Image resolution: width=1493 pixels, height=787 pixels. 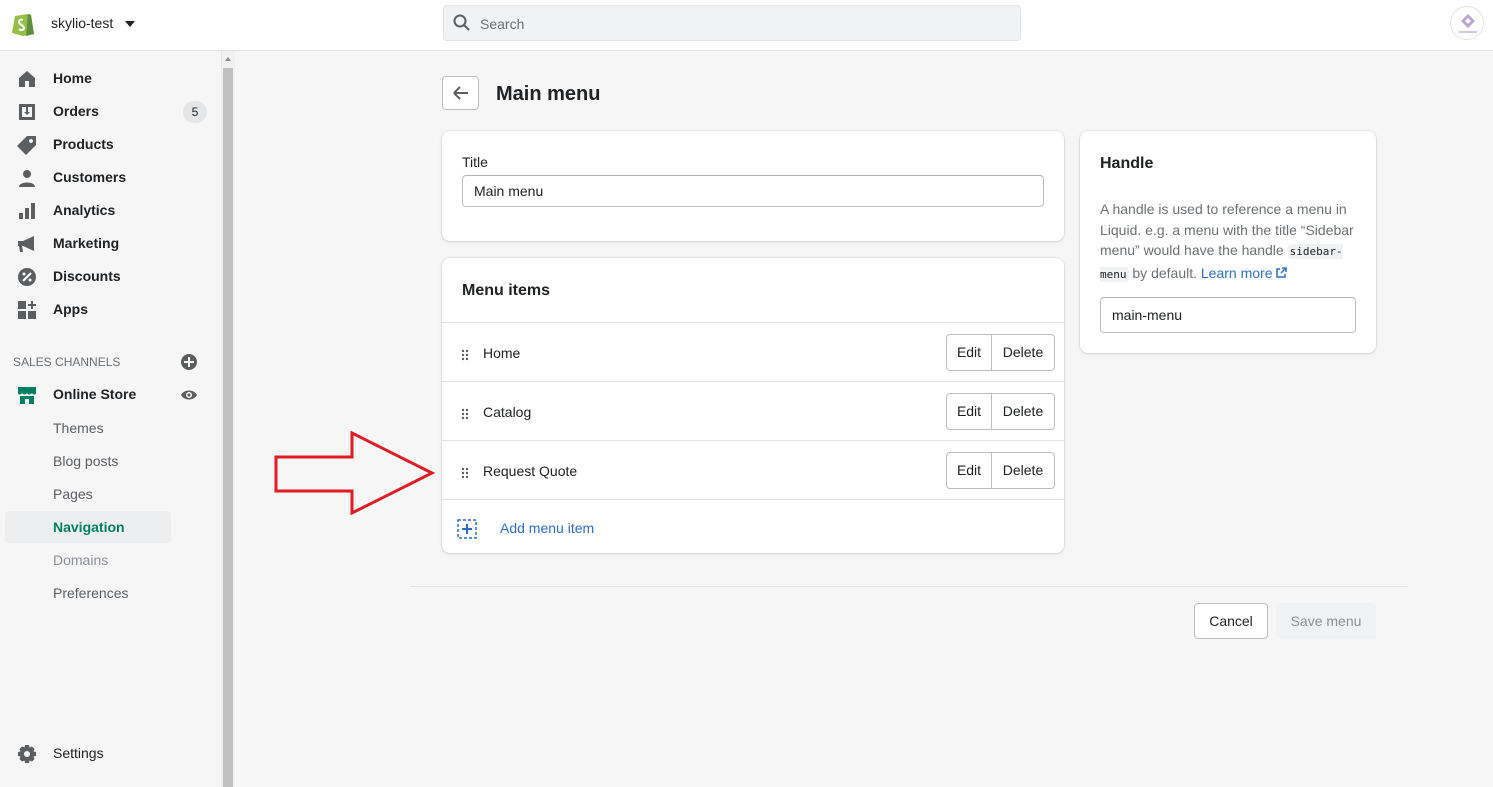 I want to click on sidebar-item-settings: Settings, so click(x=105, y=754).